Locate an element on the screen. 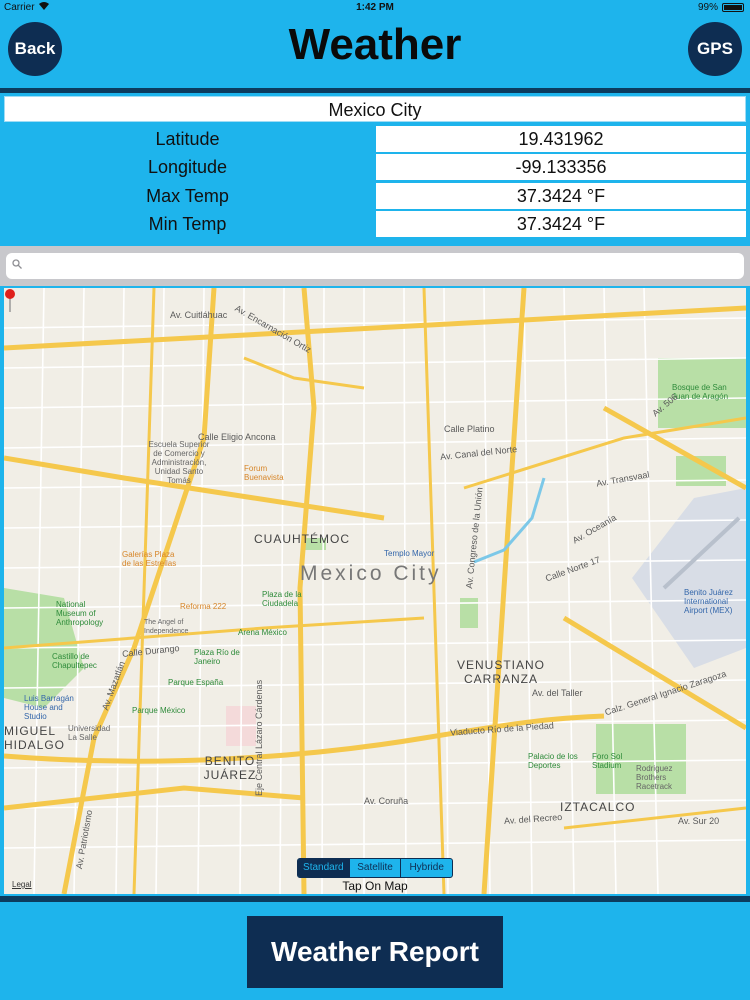 This screenshot has width=750, height=1000. min-temp-label: Min Temp is located at coordinates (187, 224).